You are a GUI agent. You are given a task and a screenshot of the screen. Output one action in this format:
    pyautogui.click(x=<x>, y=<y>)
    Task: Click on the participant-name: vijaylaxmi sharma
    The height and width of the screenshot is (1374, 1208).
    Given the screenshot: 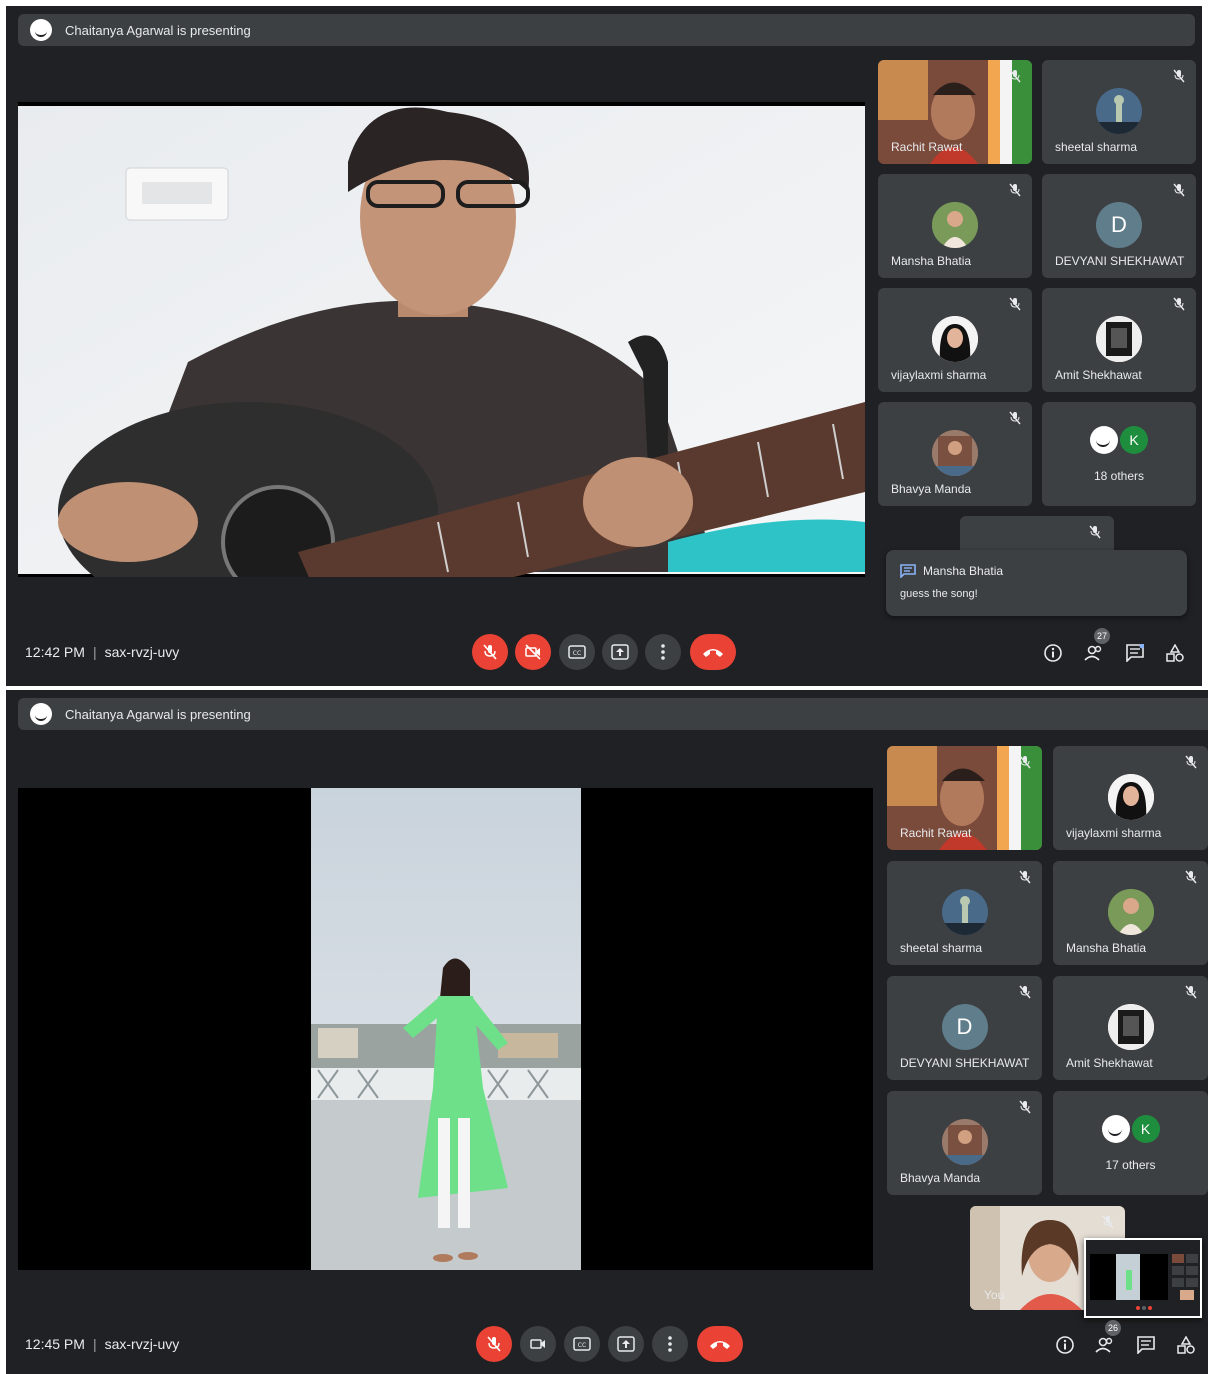 What is the action you would take?
    pyautogui.click(x=939, y=375)
    